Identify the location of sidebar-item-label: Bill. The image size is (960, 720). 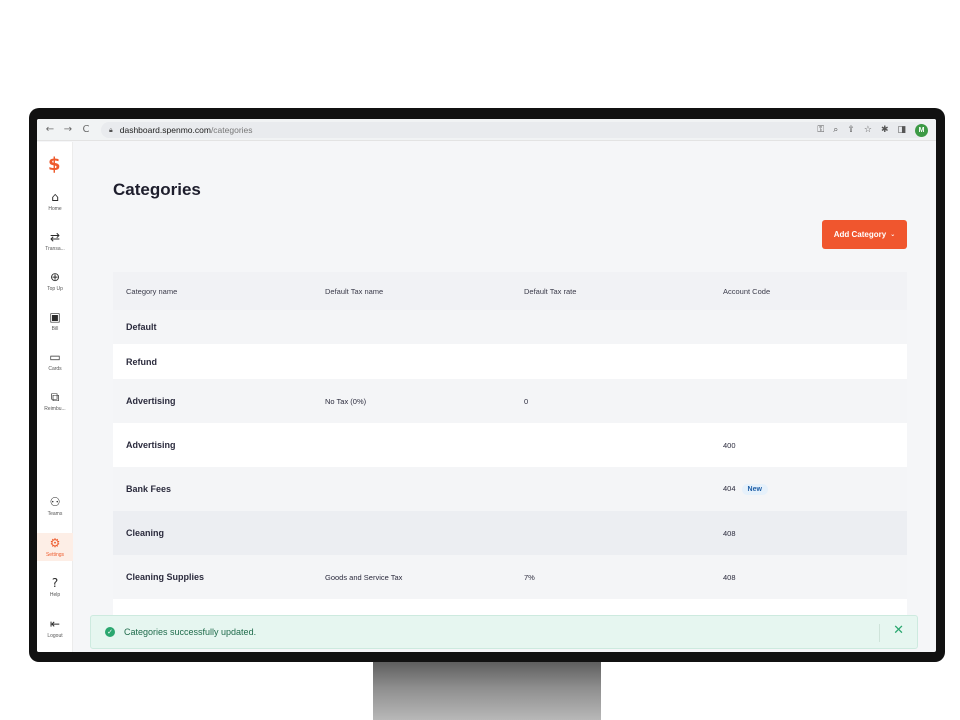
(55, 329).